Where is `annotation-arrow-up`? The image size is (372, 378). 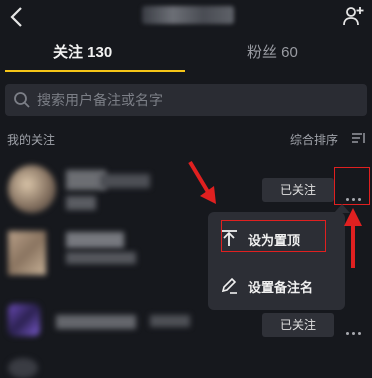
annotation-arrow-up is located at coordinates (353, 238).